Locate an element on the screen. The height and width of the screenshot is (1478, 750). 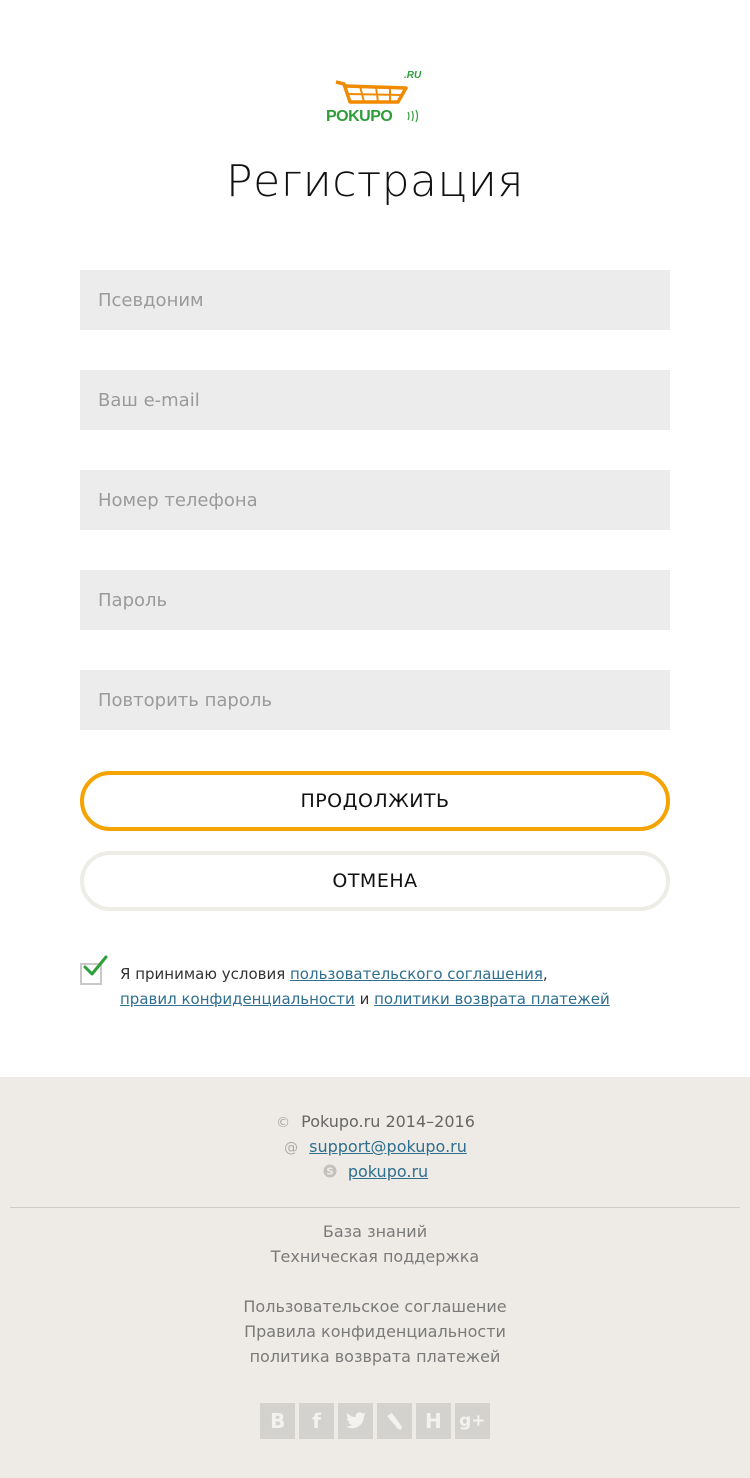
phone-input is located at coordinates (375, 500).